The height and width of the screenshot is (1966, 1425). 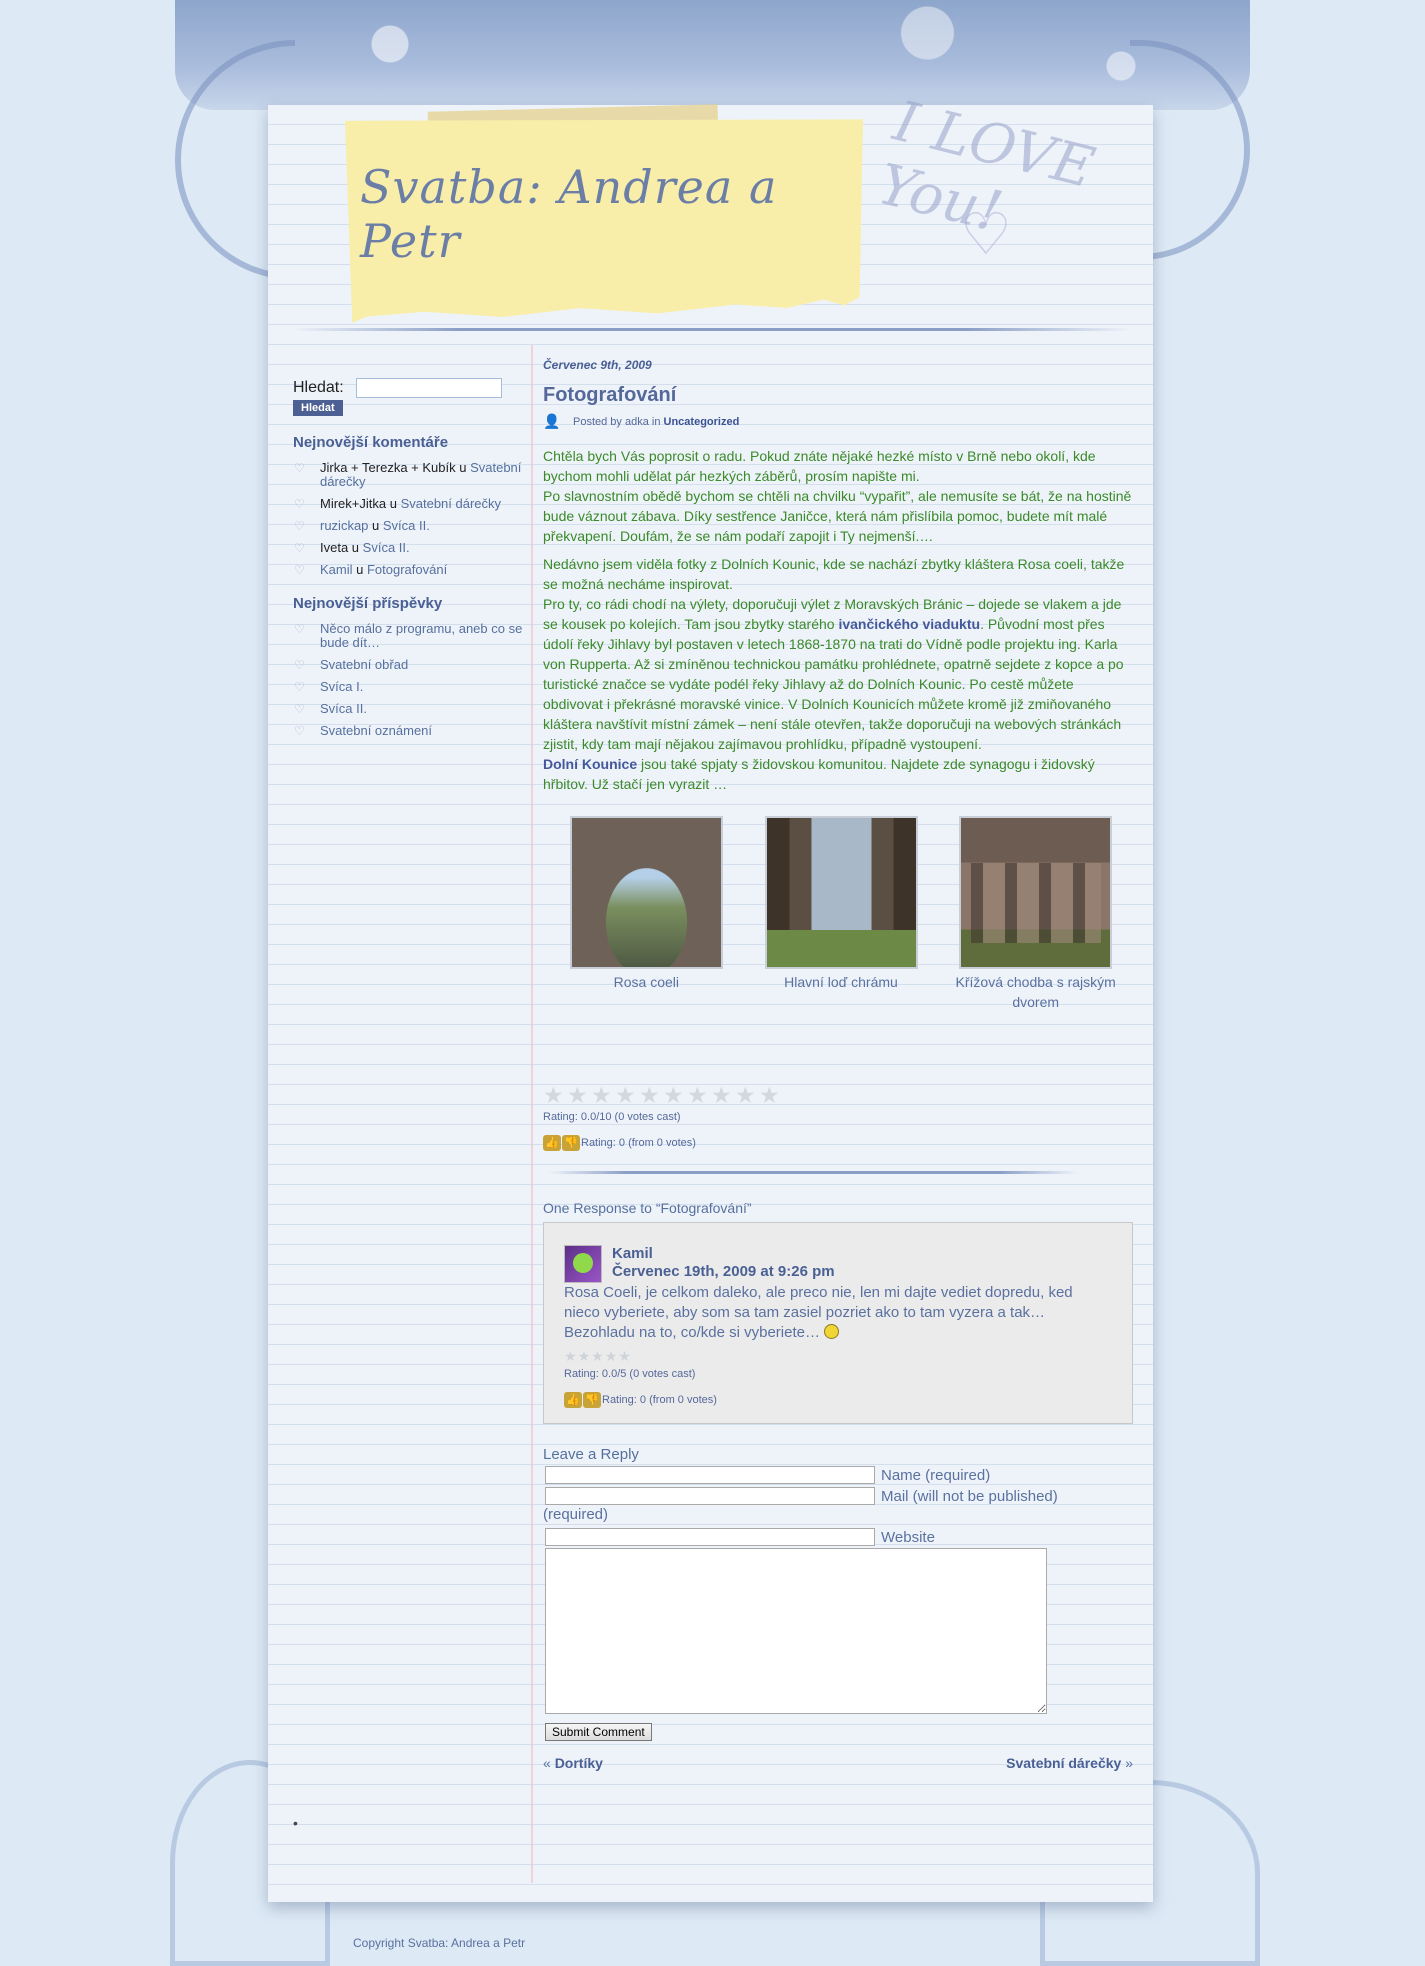 I want to click on comment-author-link: Kamil, so click(x=336, y=569).